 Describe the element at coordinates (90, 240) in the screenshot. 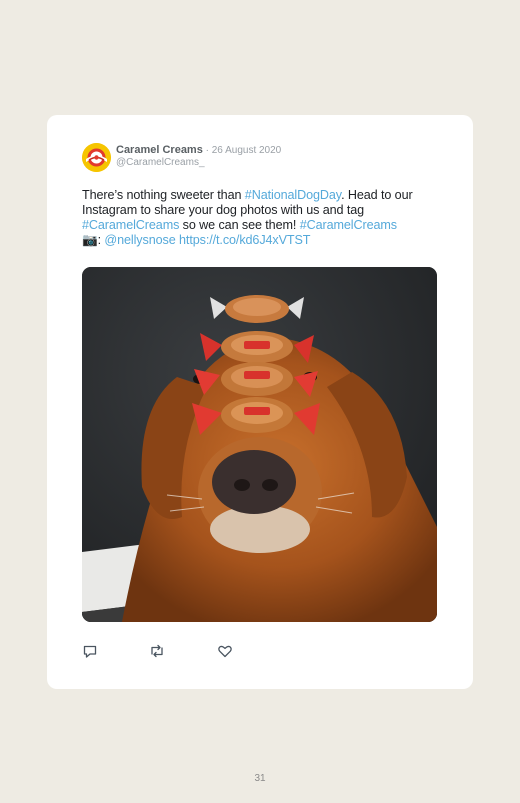

I see `camera-icon: 📷` at that location.